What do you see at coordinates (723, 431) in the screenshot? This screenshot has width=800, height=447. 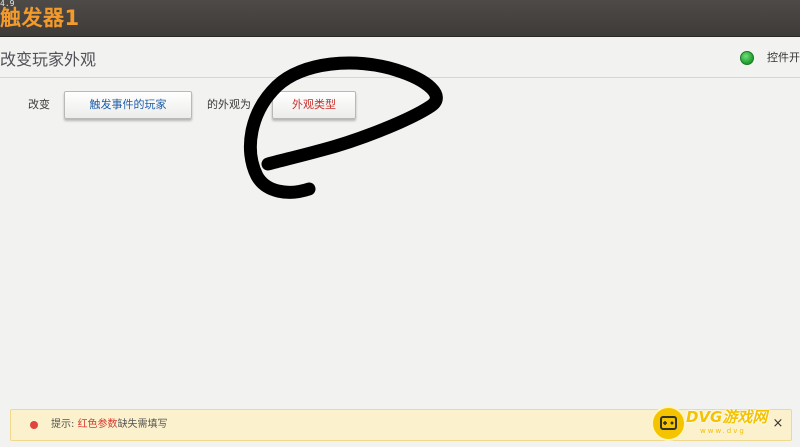 I see `watermark-subtext: www.dvg` at bounding box center [723, 431].